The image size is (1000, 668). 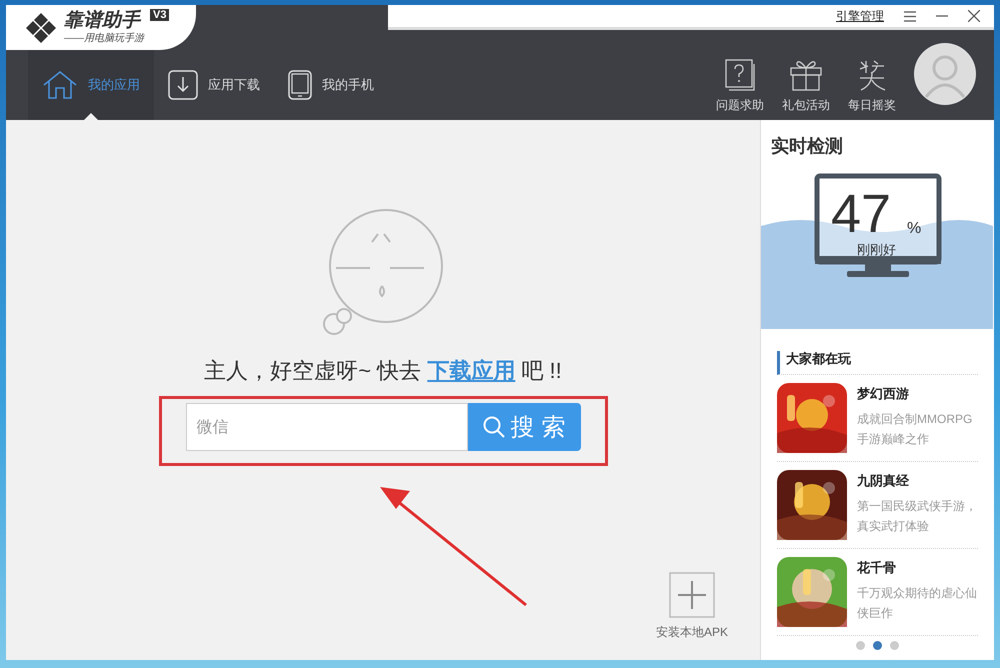 I want to click on game-description: 成就回合制MMORPG手游巅峰之作, so click(x=915, y=429).